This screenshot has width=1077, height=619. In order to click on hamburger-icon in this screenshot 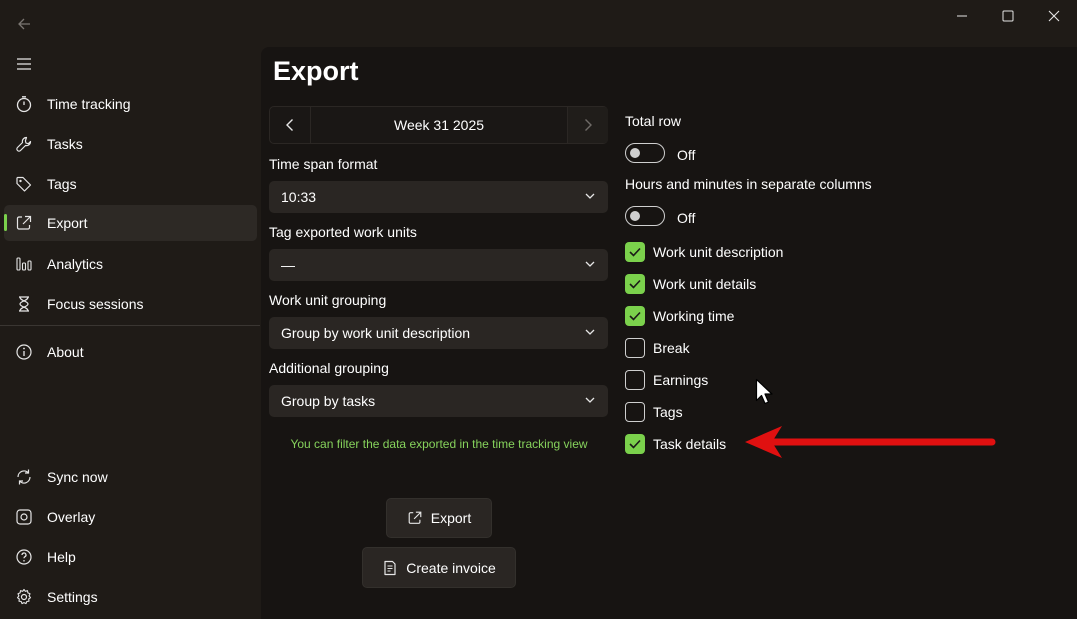, I will do `click(24, 64)`.